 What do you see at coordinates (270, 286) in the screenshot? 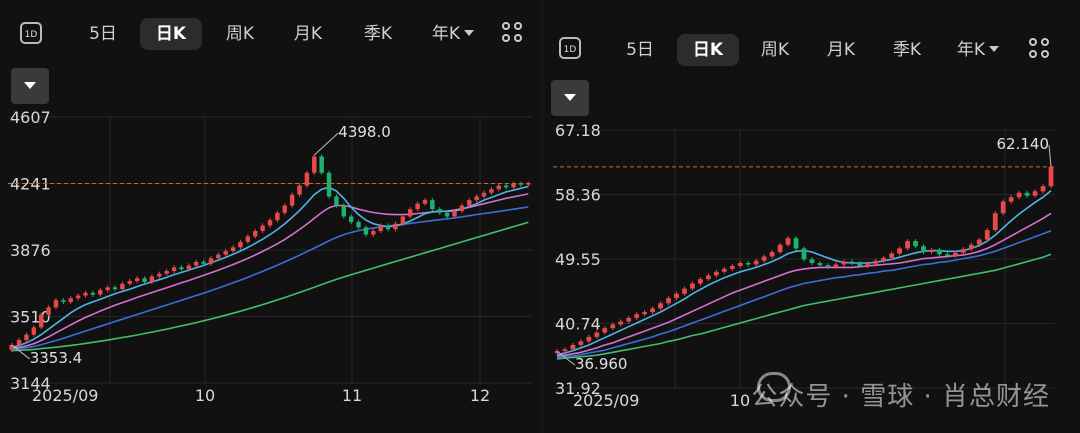
I see `ma-longest-line` at bounding box center [270, 286].